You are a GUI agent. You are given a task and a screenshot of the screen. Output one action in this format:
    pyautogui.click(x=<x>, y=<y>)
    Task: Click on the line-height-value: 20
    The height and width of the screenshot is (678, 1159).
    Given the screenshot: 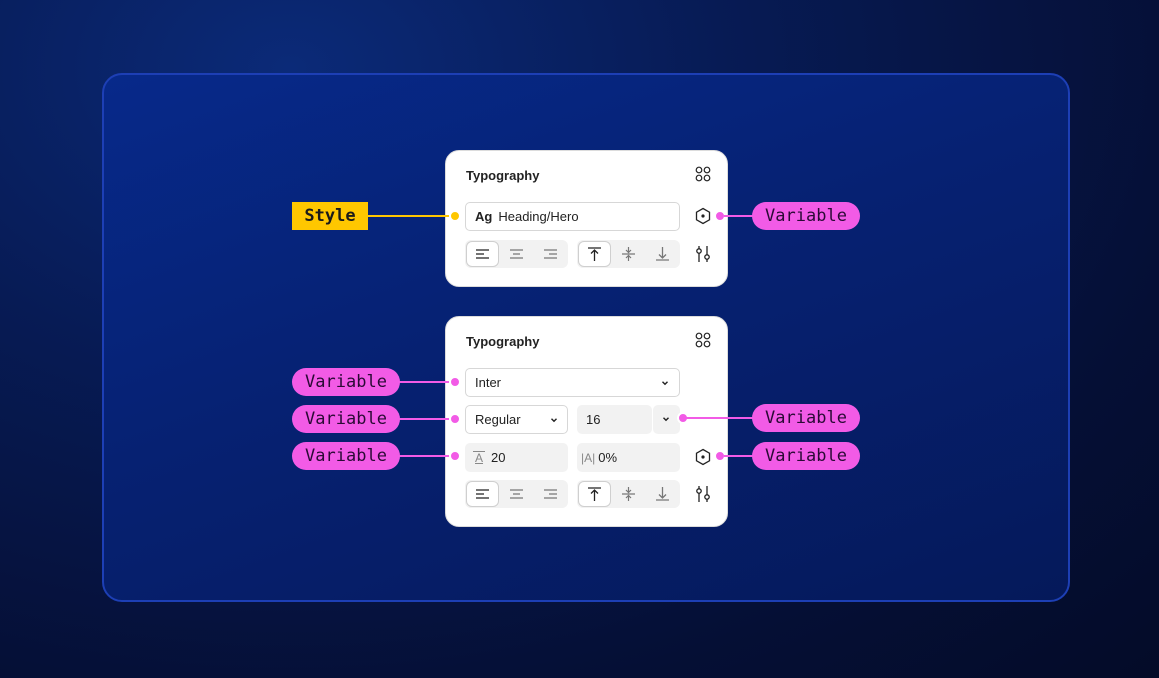 What is the action you would take?
    pyautogui.click(x=498, y=457)
    